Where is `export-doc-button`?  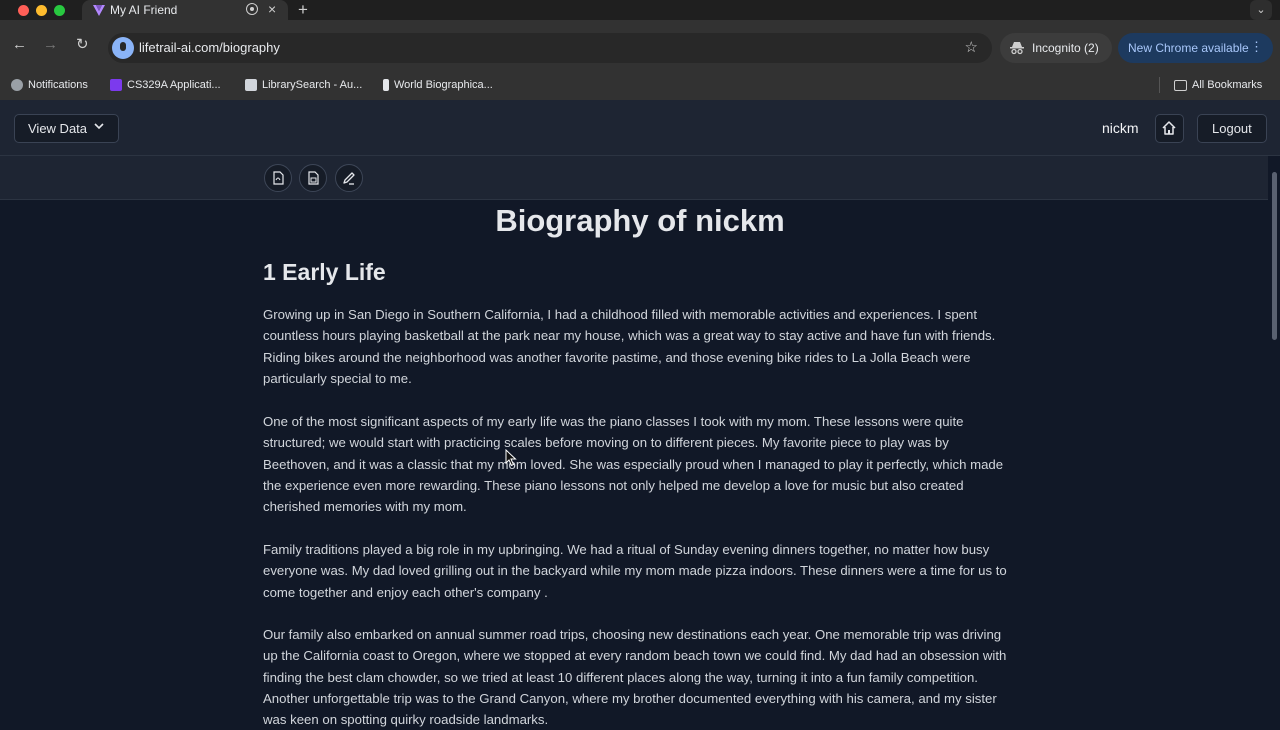
export-doc-button is located at coordinates (313, 178).